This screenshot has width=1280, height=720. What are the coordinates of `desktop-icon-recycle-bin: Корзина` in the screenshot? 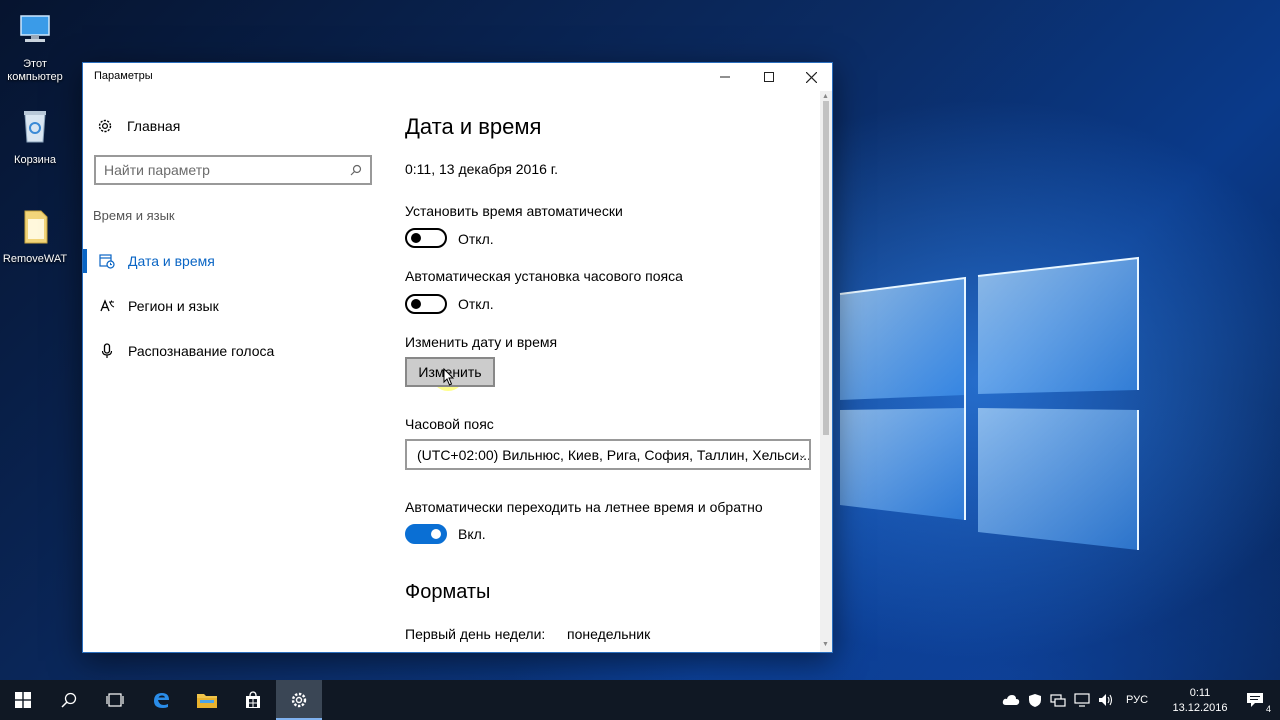 It's located at (35, 136).